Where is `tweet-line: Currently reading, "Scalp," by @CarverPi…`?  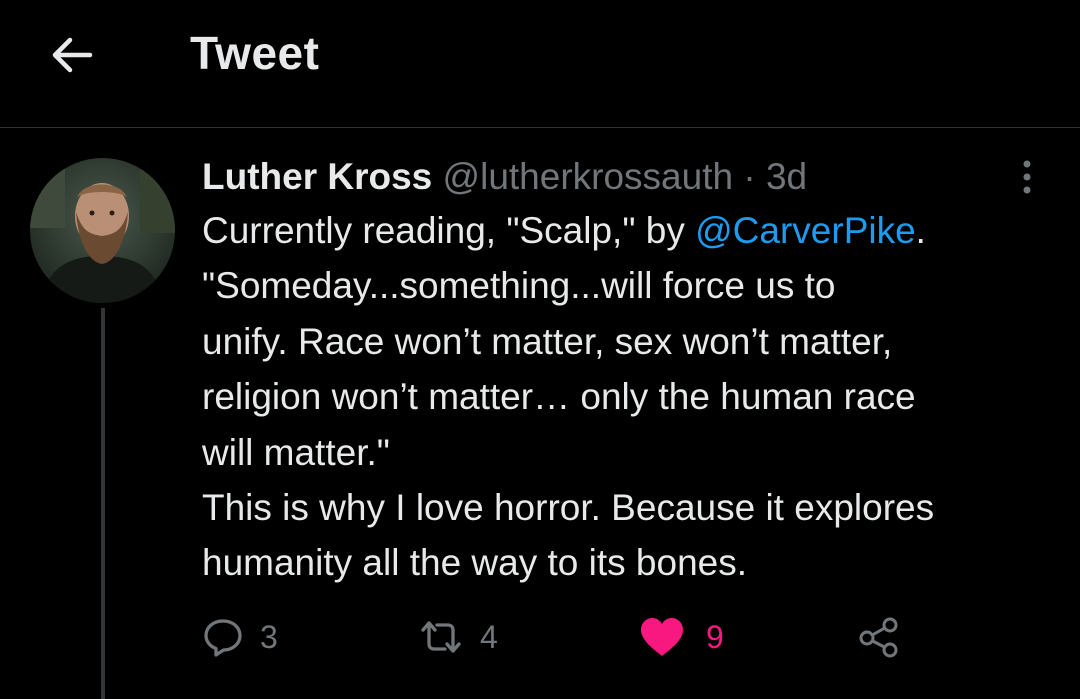
tweet-line: Currently reading, "Scalp," by @CarverPi… is located at coordinates (632, 230).